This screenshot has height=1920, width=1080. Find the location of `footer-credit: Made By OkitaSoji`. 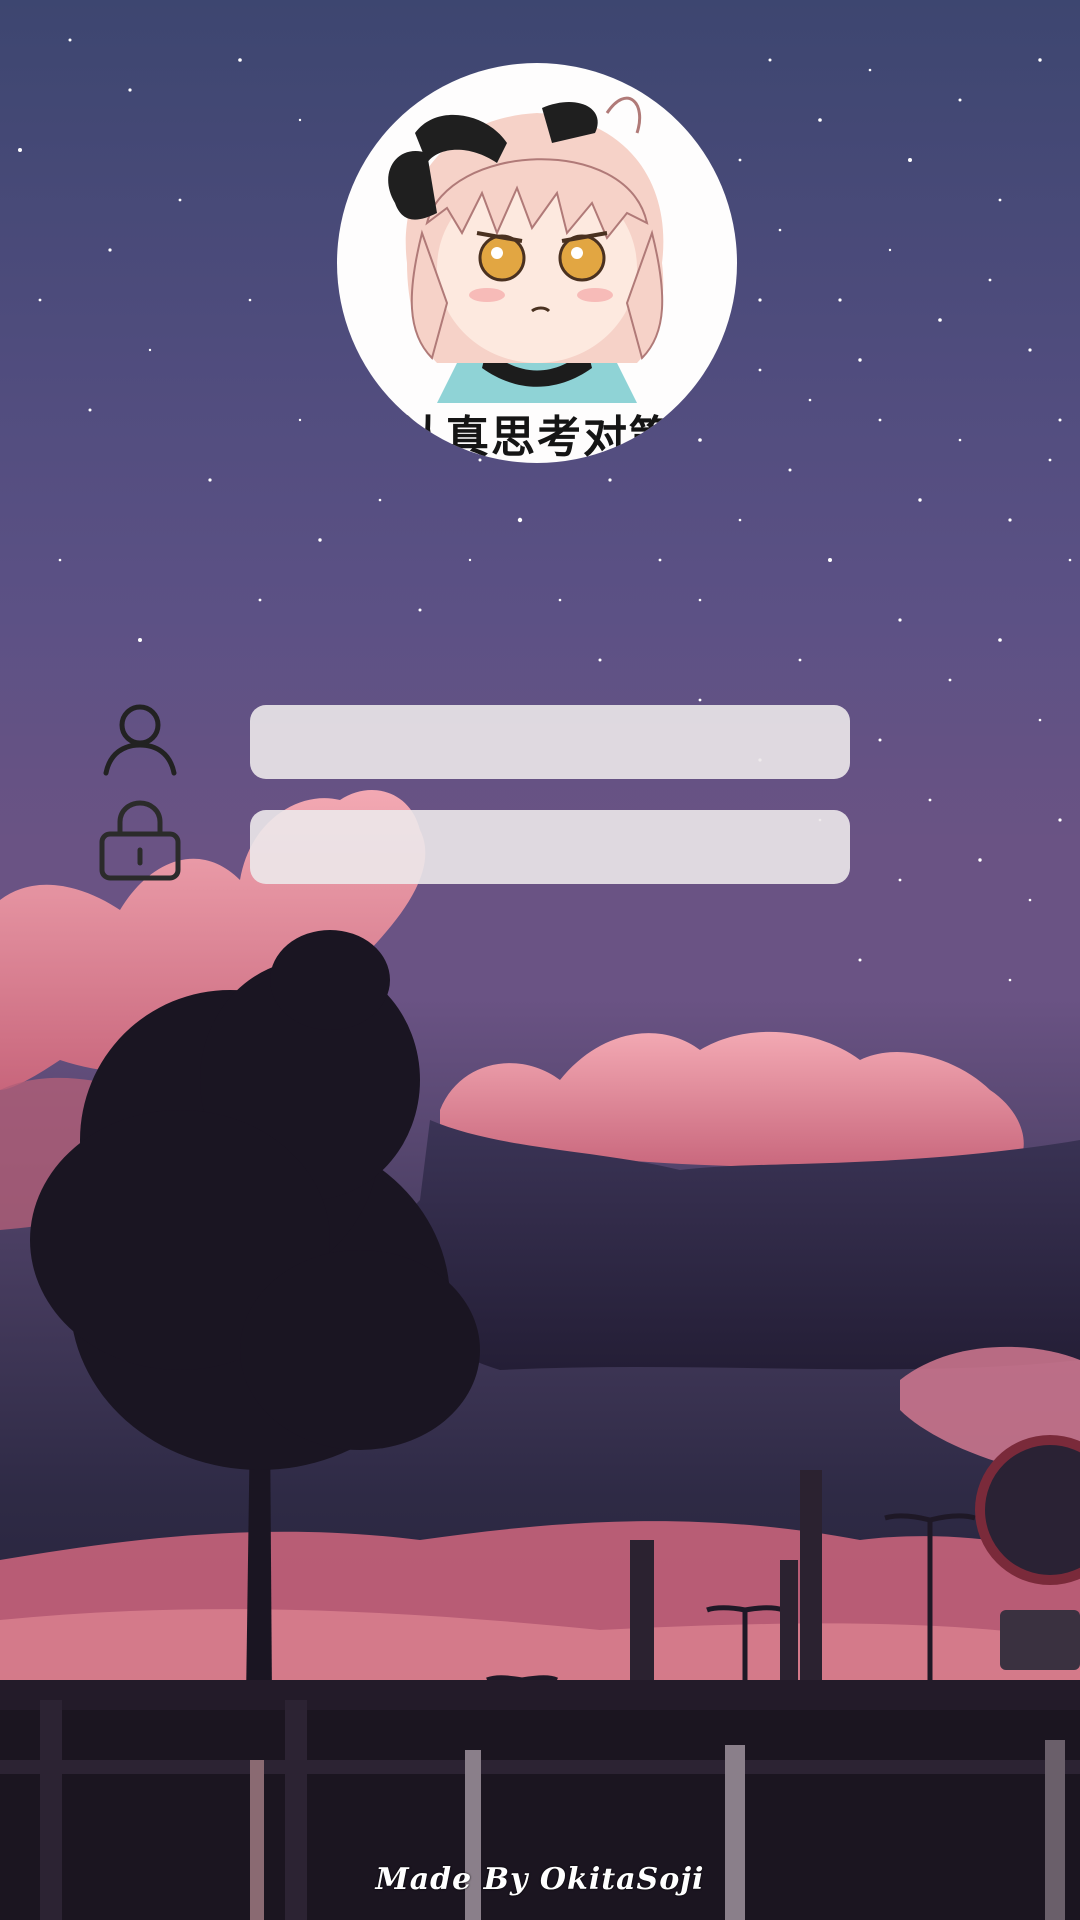

footer-credit: Made By OkitaSoji is located at coordinates (540, 1879).